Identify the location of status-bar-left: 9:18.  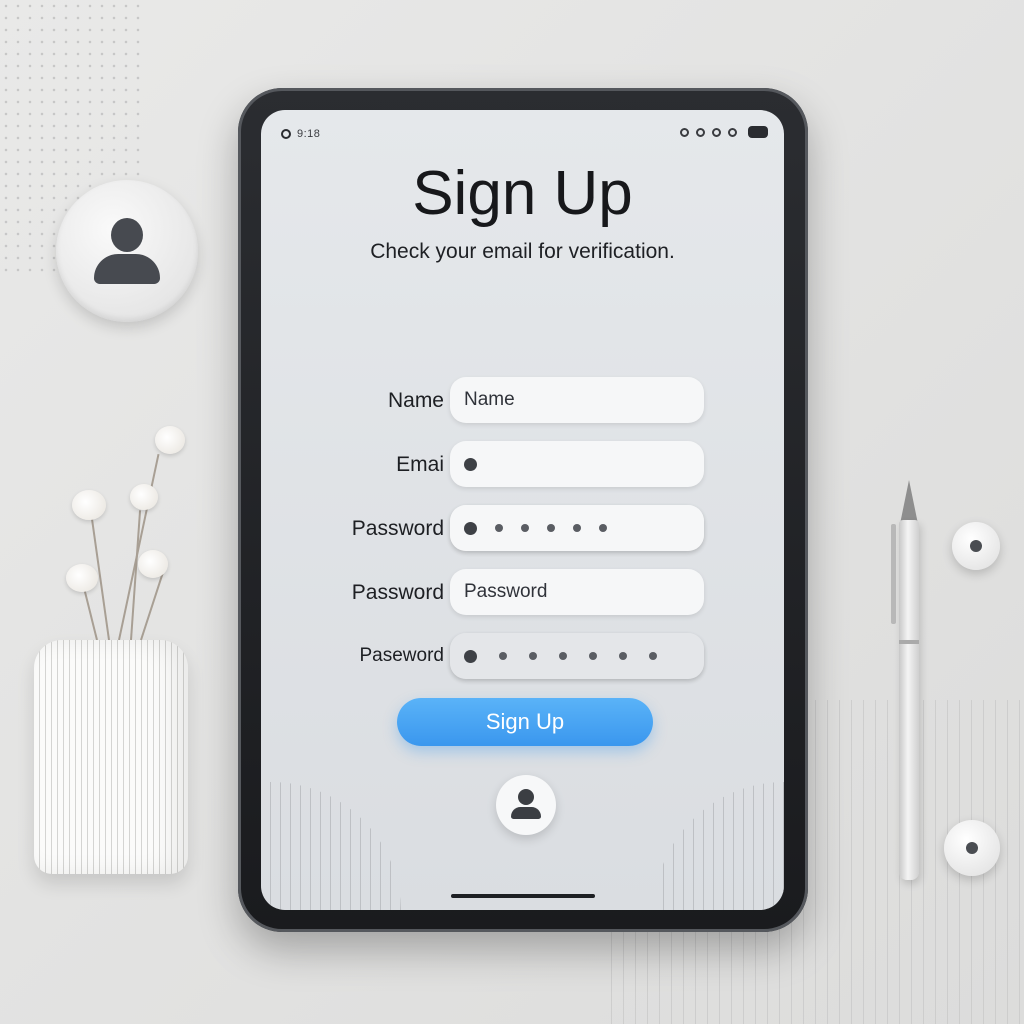
(300, 134).